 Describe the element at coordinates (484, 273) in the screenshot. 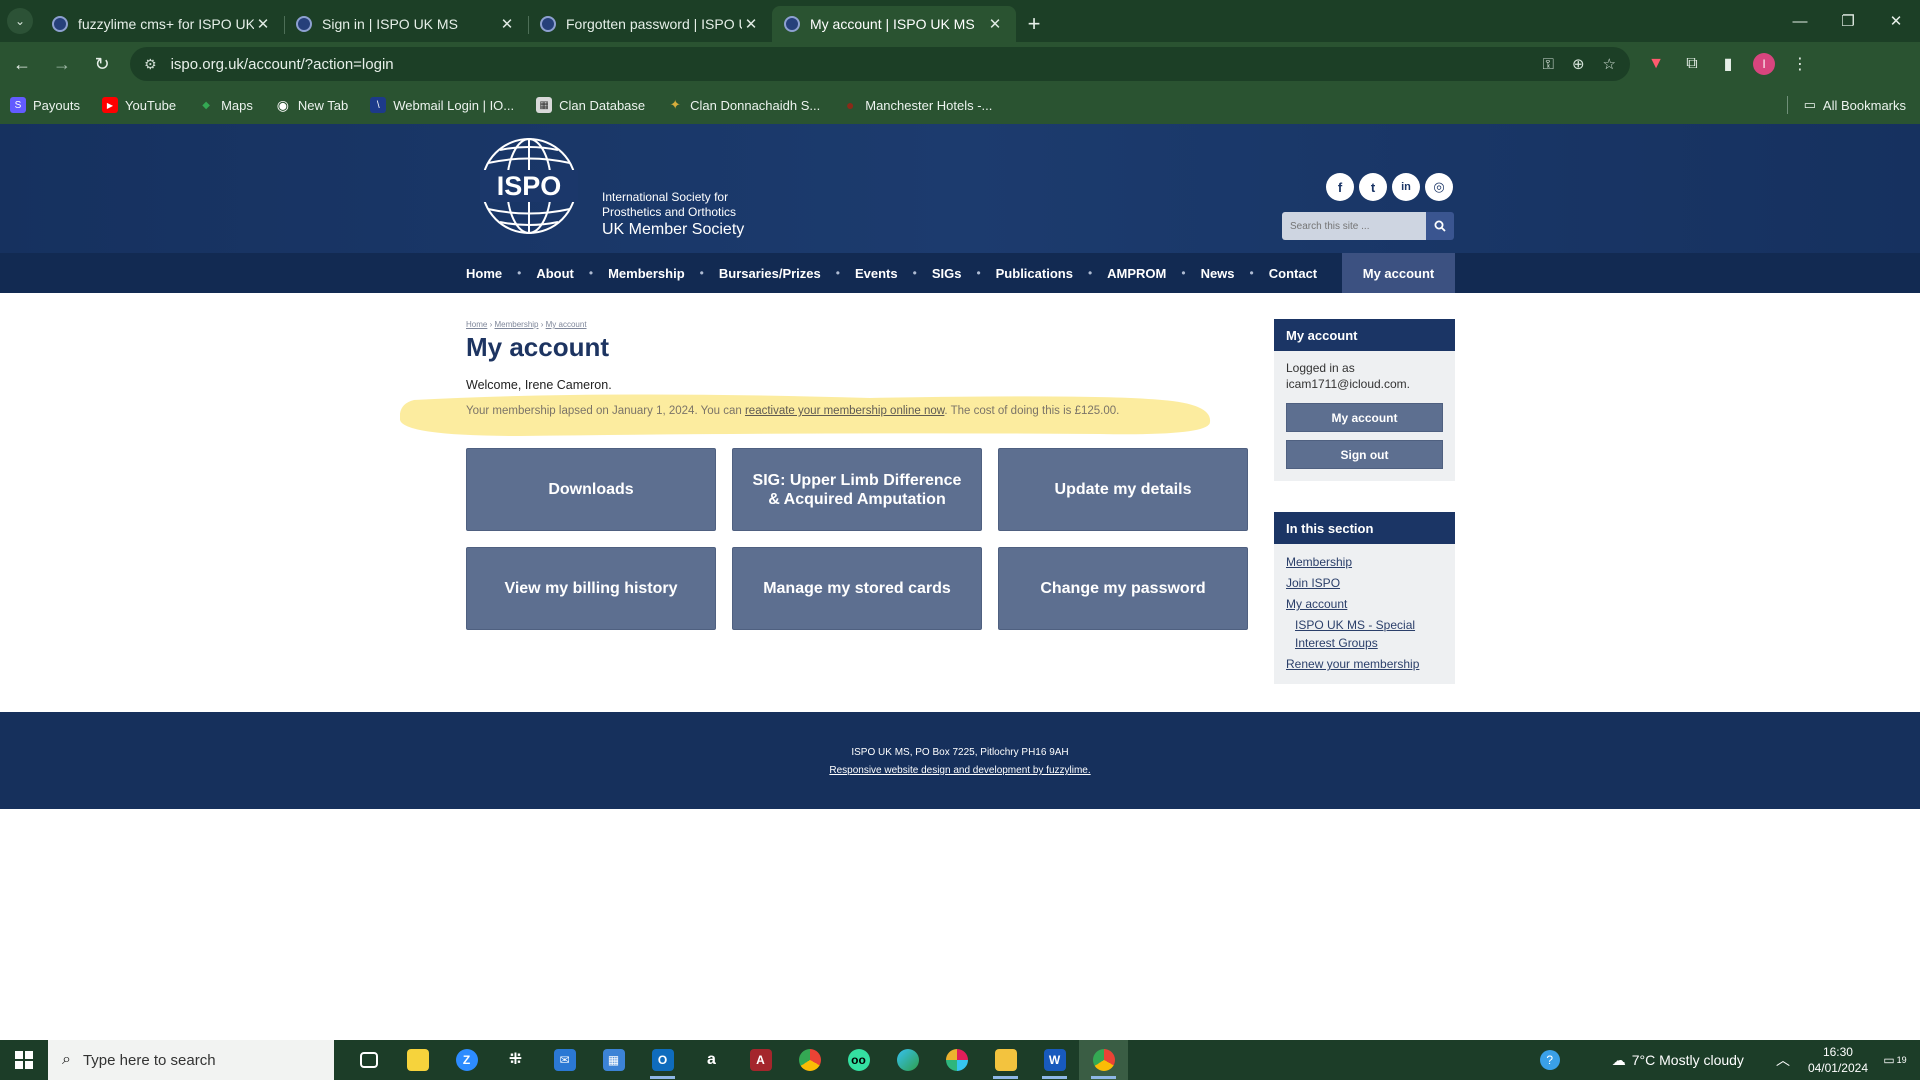

I see `nav-home: Home` at that location.